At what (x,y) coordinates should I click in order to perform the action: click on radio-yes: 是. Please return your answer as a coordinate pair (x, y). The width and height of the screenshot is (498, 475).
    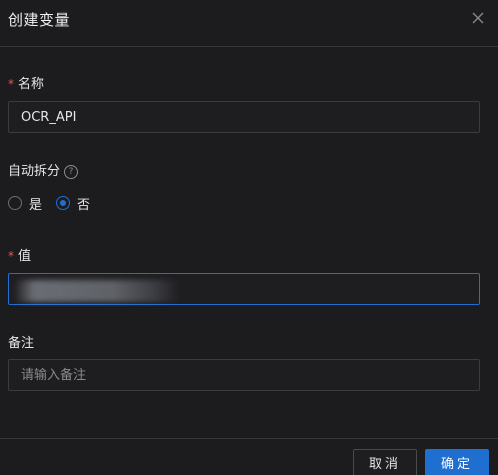
    Looking at the image, I should click on (25, 203).